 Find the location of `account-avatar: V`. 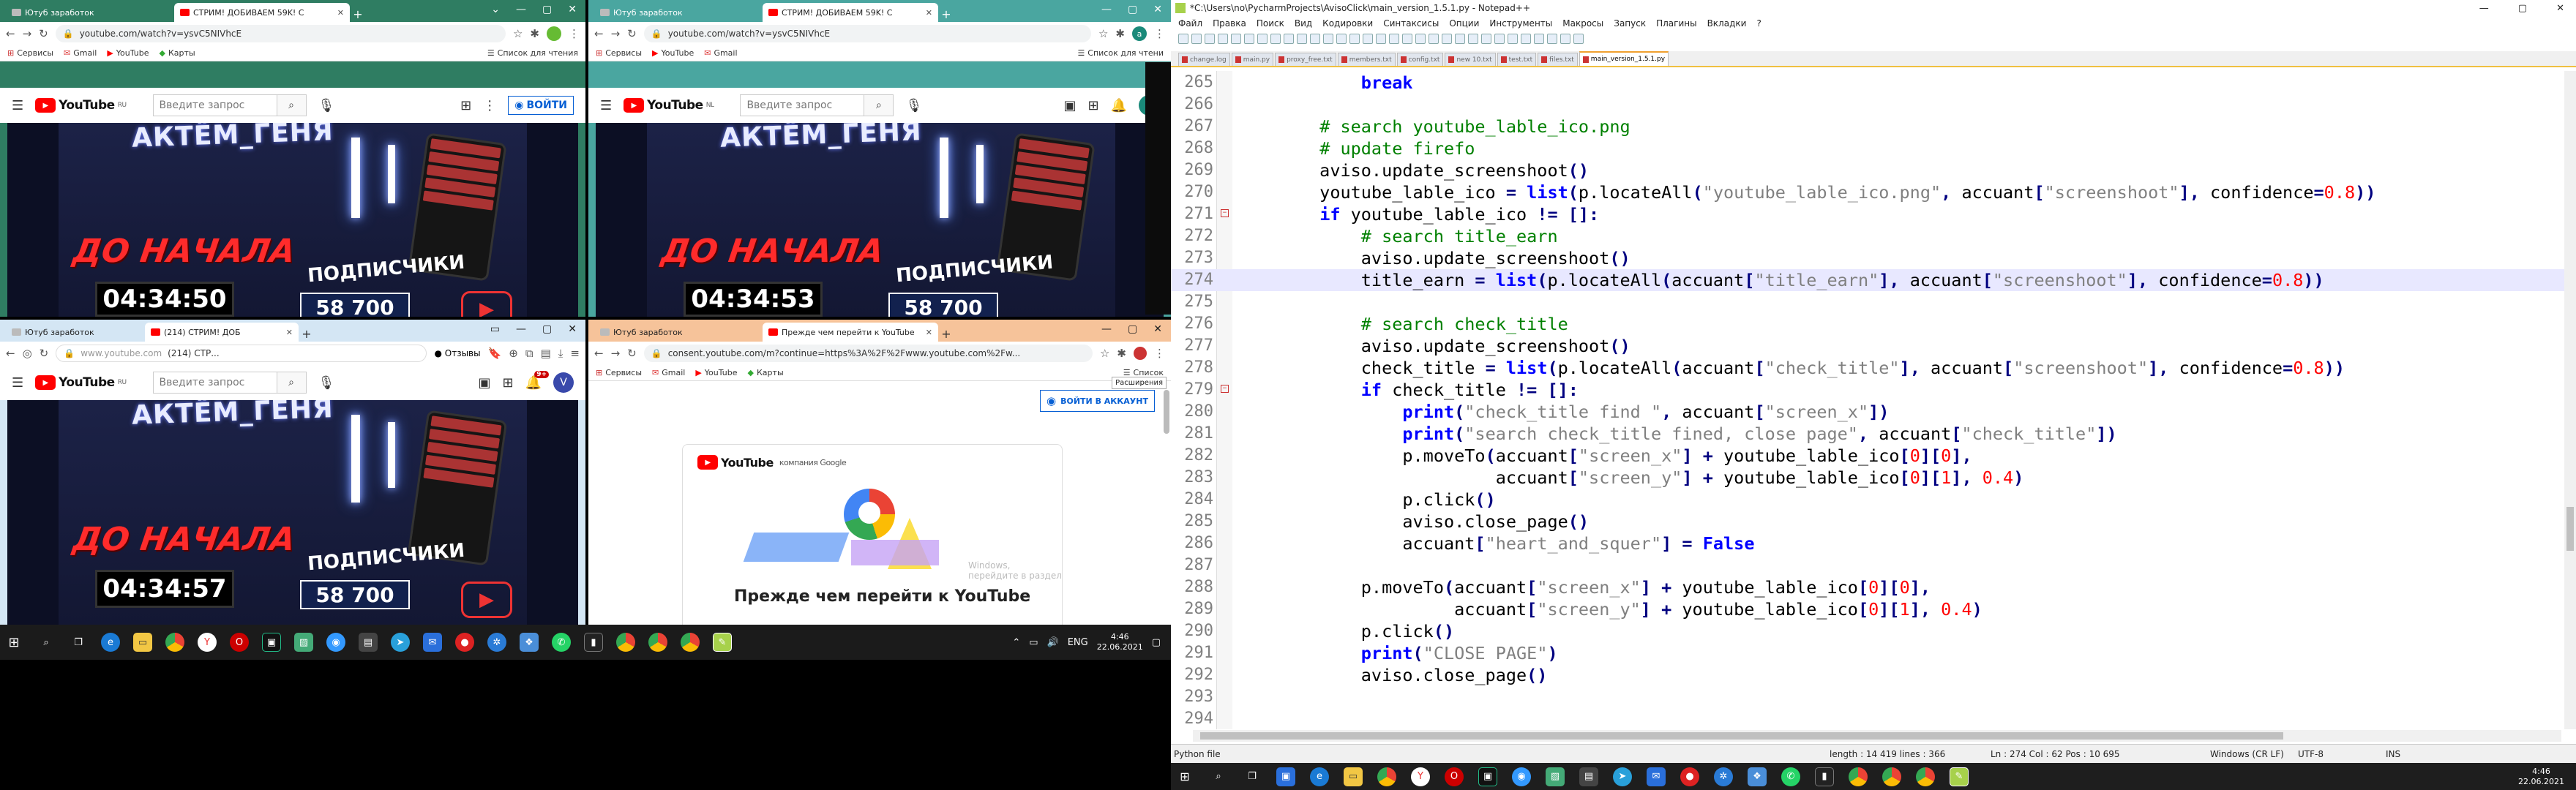

account-avatar: V is located at coordinates (563, 382).